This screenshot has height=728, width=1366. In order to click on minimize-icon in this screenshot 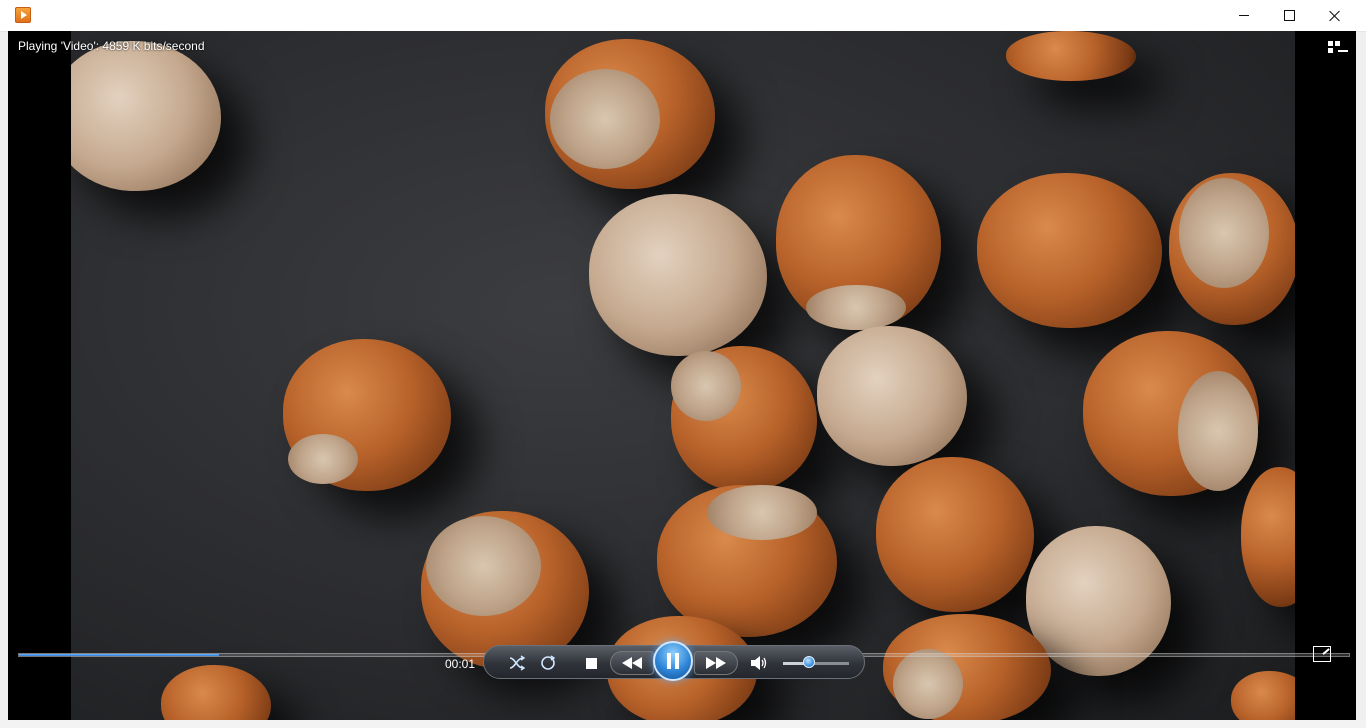, I will do `click(1244, 15)`.